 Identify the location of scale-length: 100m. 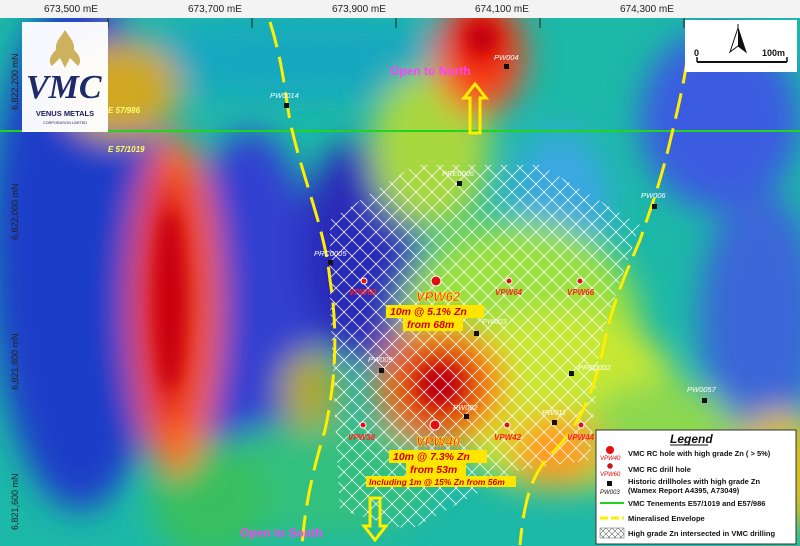
(773, 53).